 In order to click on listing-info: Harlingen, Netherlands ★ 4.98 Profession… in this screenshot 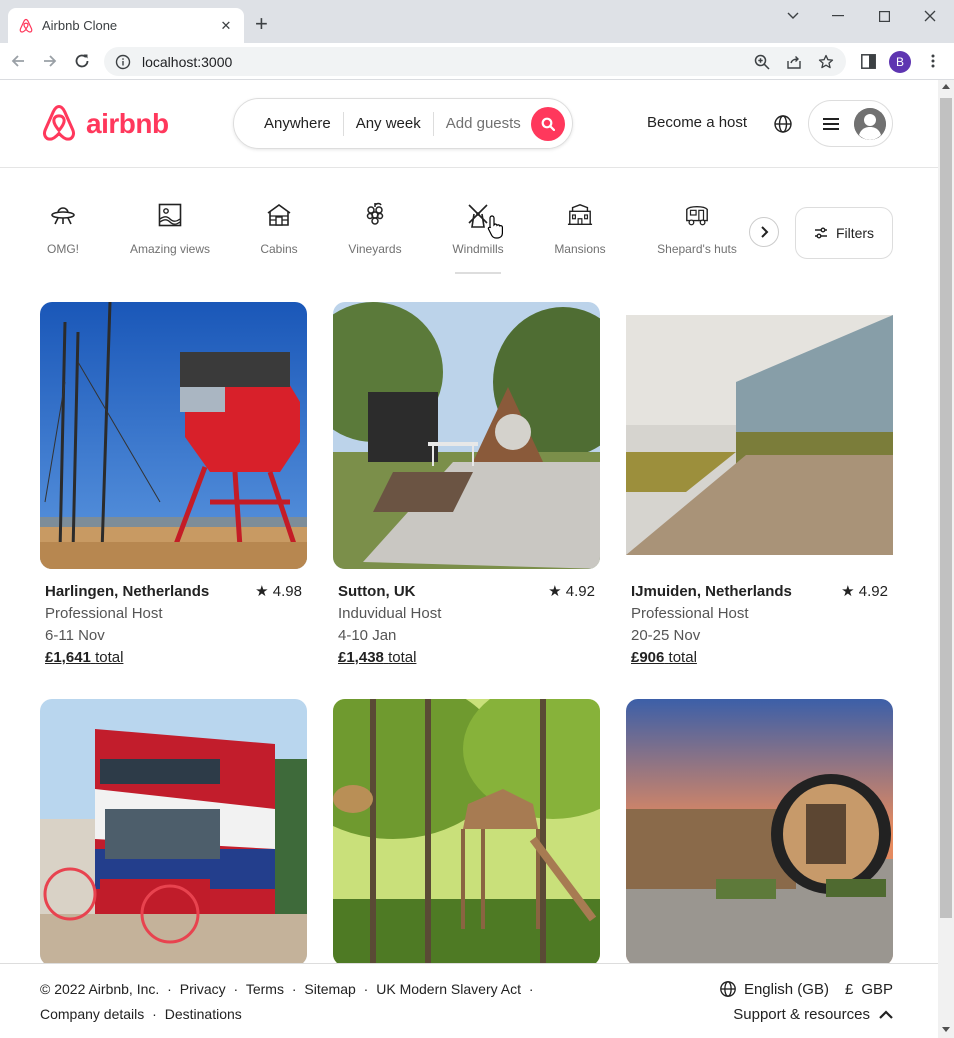, I will do `click(173, 625)`.